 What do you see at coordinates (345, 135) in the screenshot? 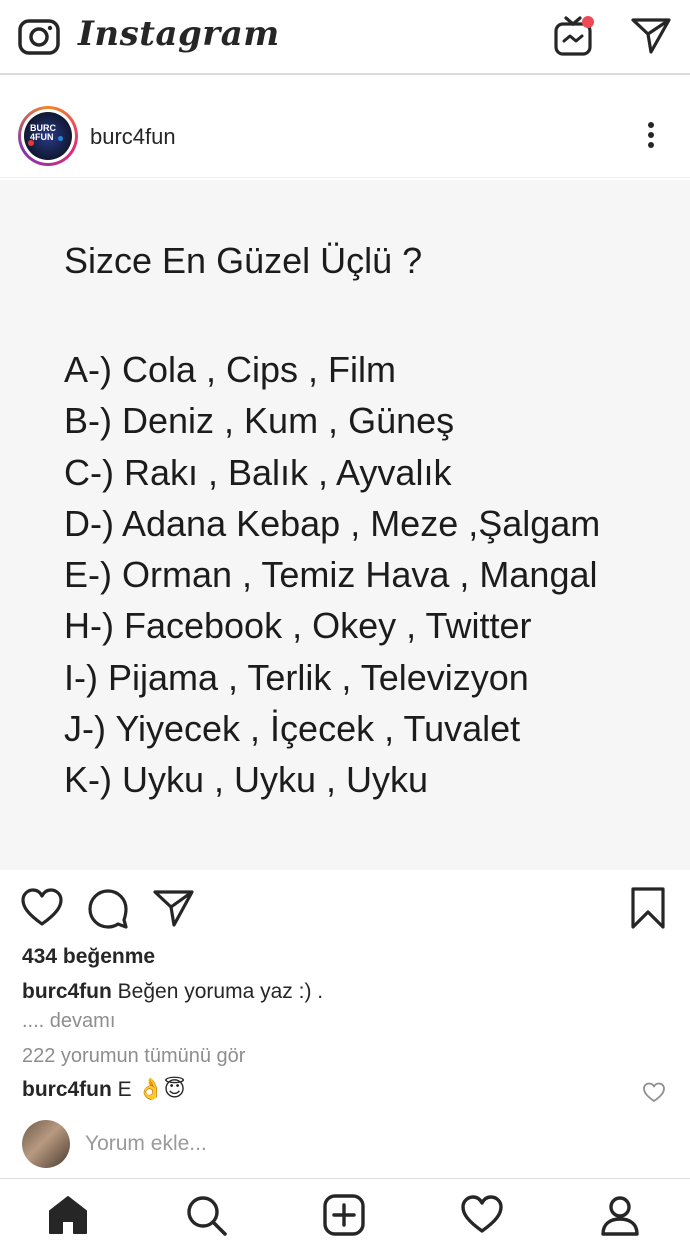
I see `post-header: BURC 4FUN burc4fun` at bounding box center [345, 135].